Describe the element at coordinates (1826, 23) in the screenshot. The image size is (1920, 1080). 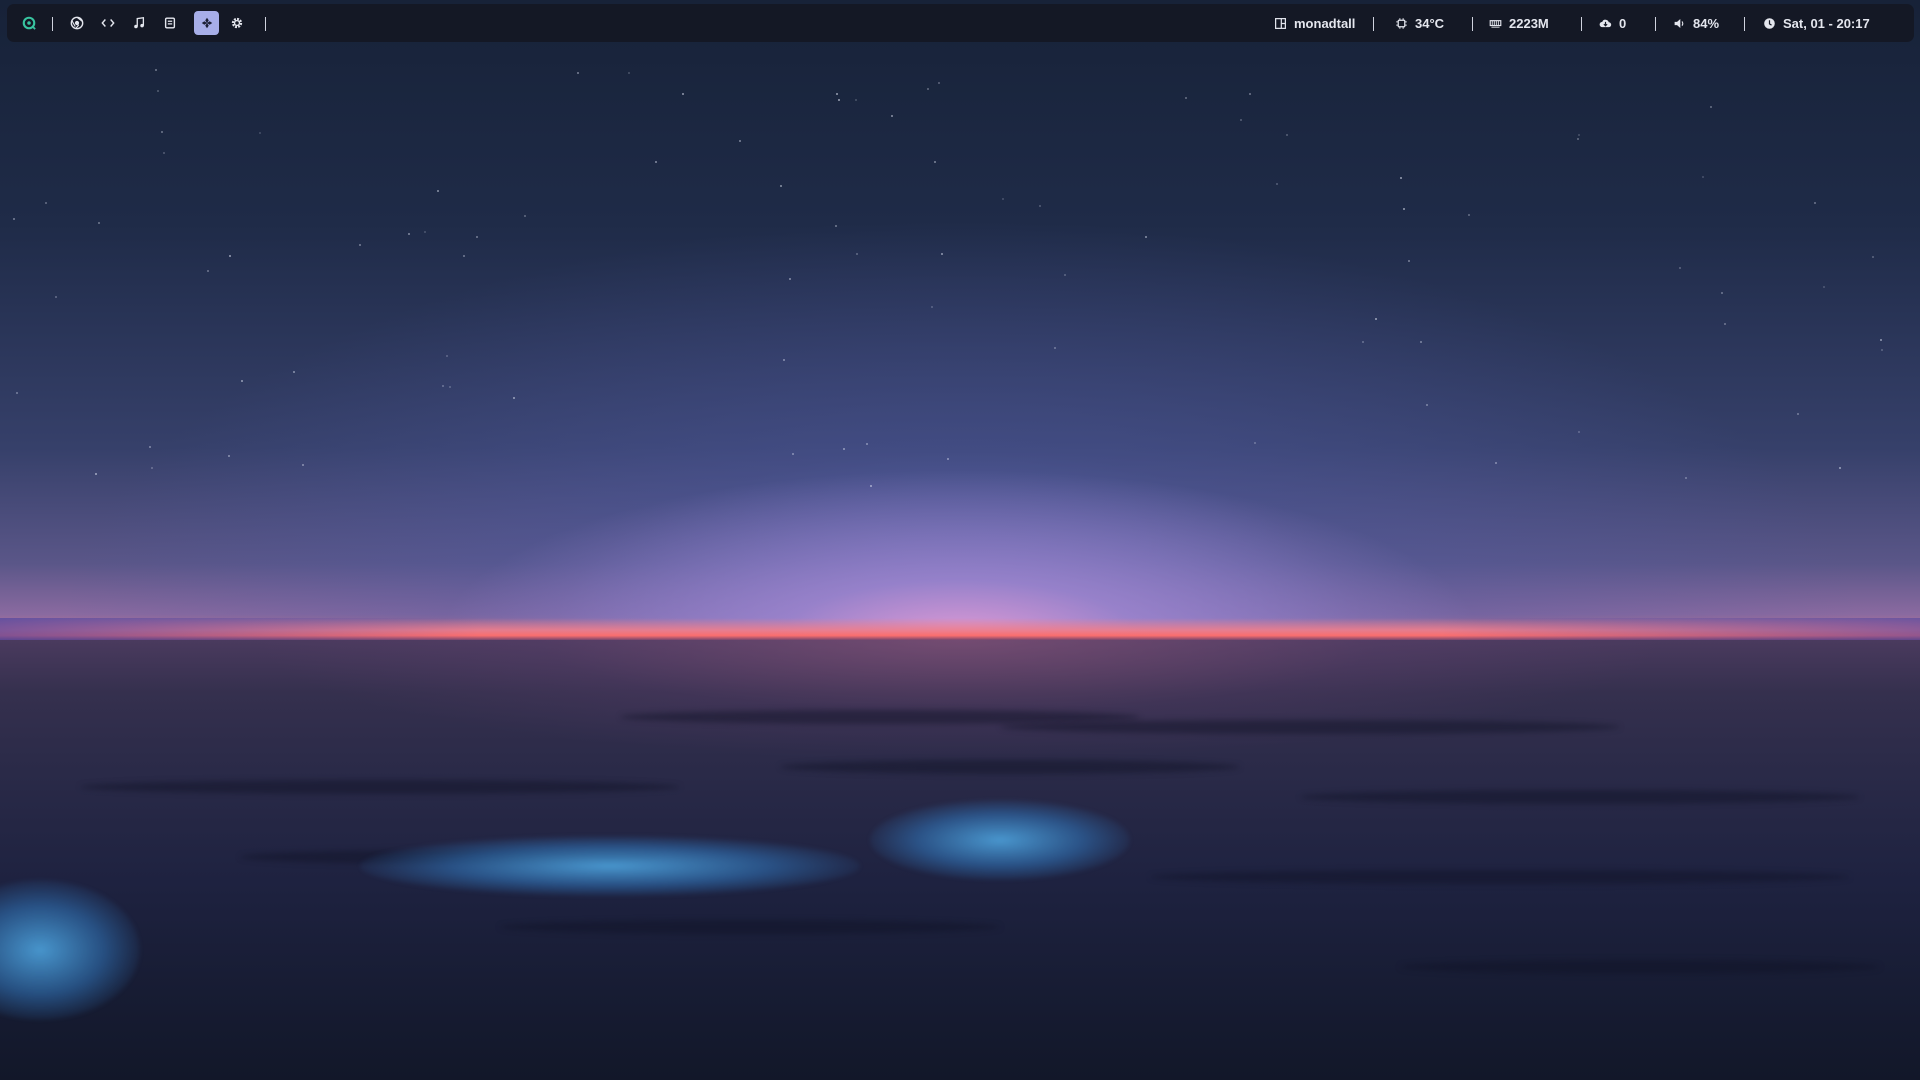
I see `clock-value: Sat, 01 - 20:17` at that location.